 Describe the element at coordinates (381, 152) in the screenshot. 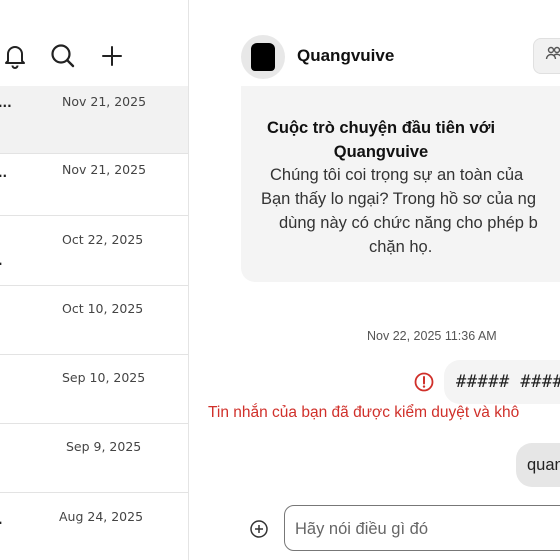

I see `intro-title-line: Quangvuive` at that location.